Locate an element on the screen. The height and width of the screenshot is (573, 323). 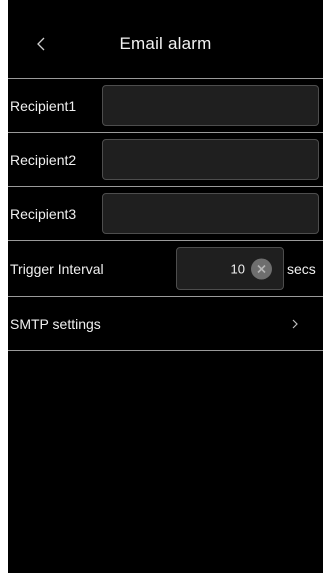
trigger-interval-input: 10 is located at coordinates (230, 268).